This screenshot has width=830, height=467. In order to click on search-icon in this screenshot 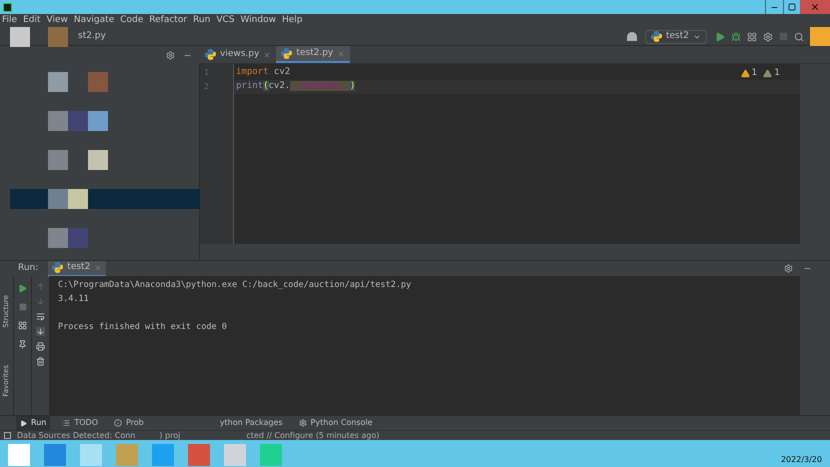, I will do `click(799, 37)`.